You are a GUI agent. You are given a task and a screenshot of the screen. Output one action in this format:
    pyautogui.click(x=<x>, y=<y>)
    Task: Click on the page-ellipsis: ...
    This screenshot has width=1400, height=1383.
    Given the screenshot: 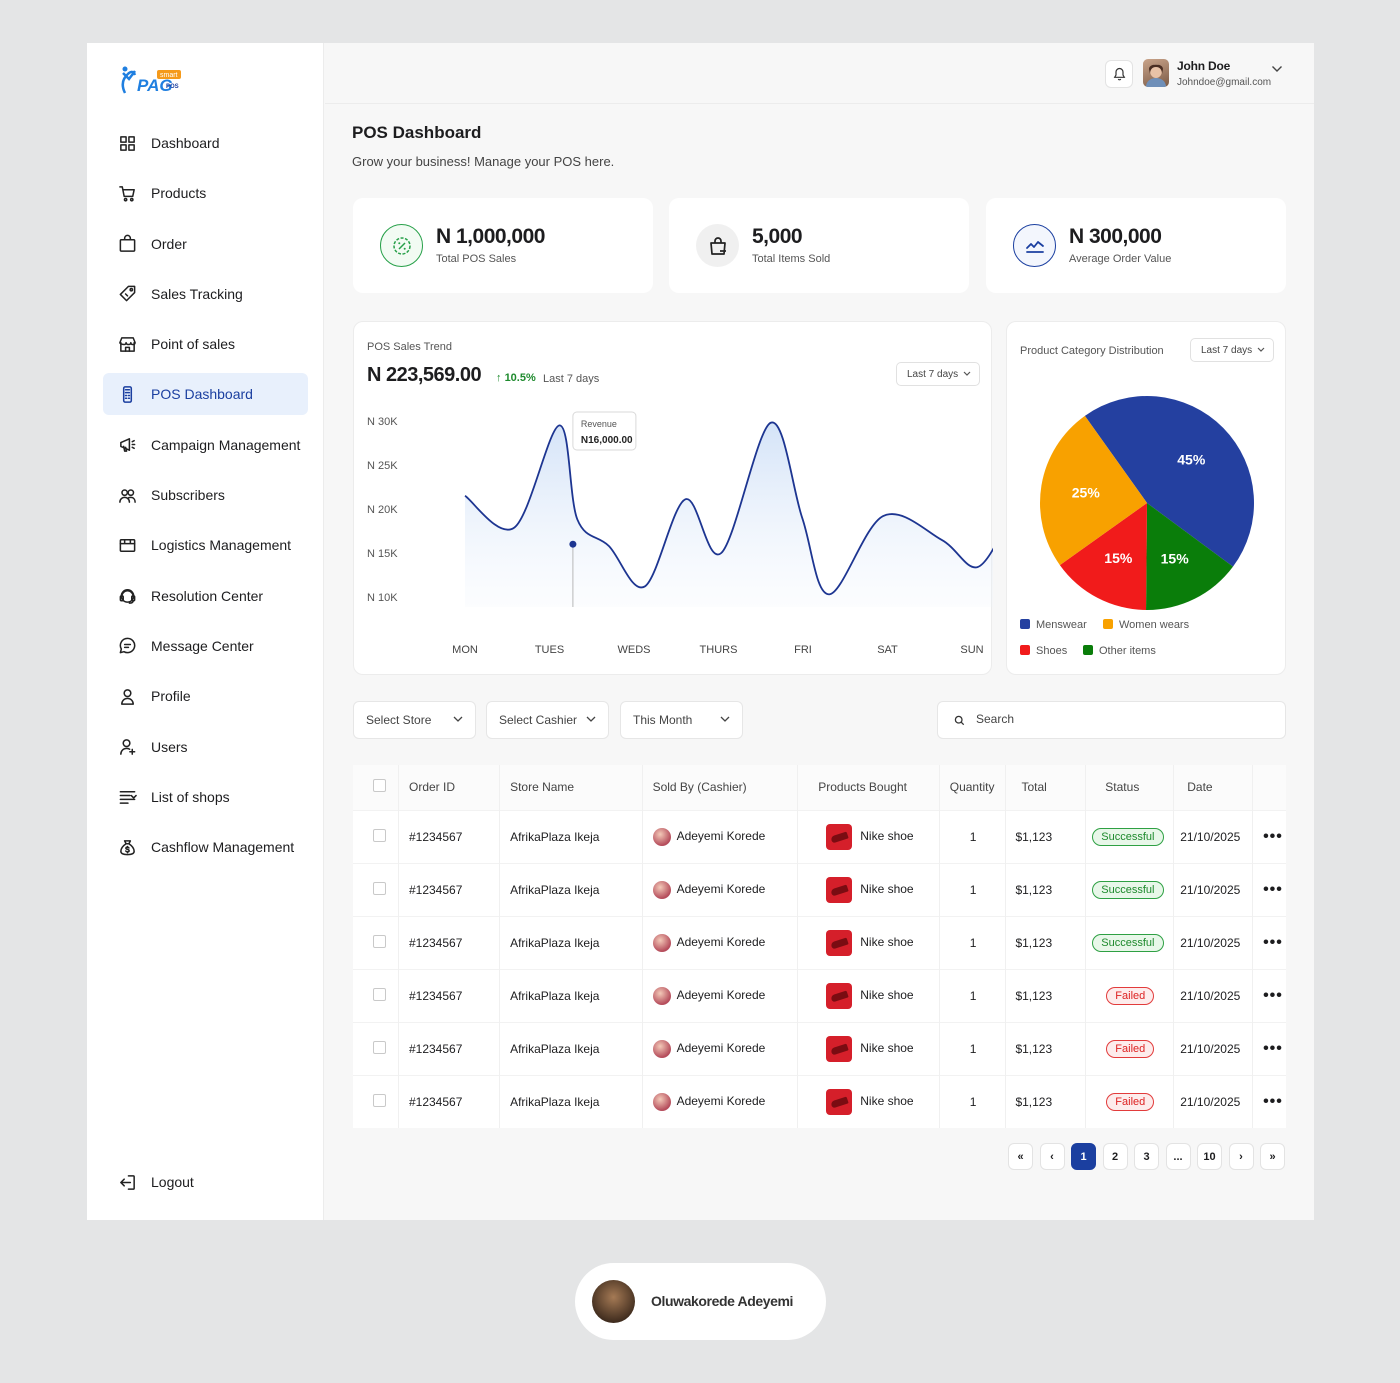 What is the action you would take?
    pyautogui.click(x=1178, y=1156)
    